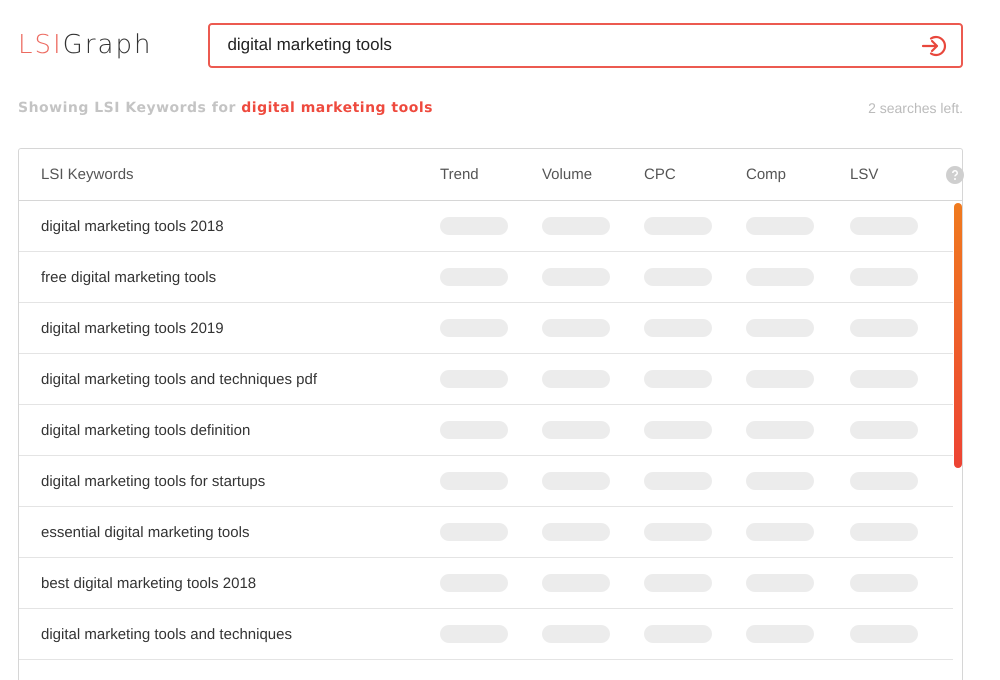 The width and height of the screenshot is (1000, 680). I want to click on submit-arrow-icon, so click(935, 46).